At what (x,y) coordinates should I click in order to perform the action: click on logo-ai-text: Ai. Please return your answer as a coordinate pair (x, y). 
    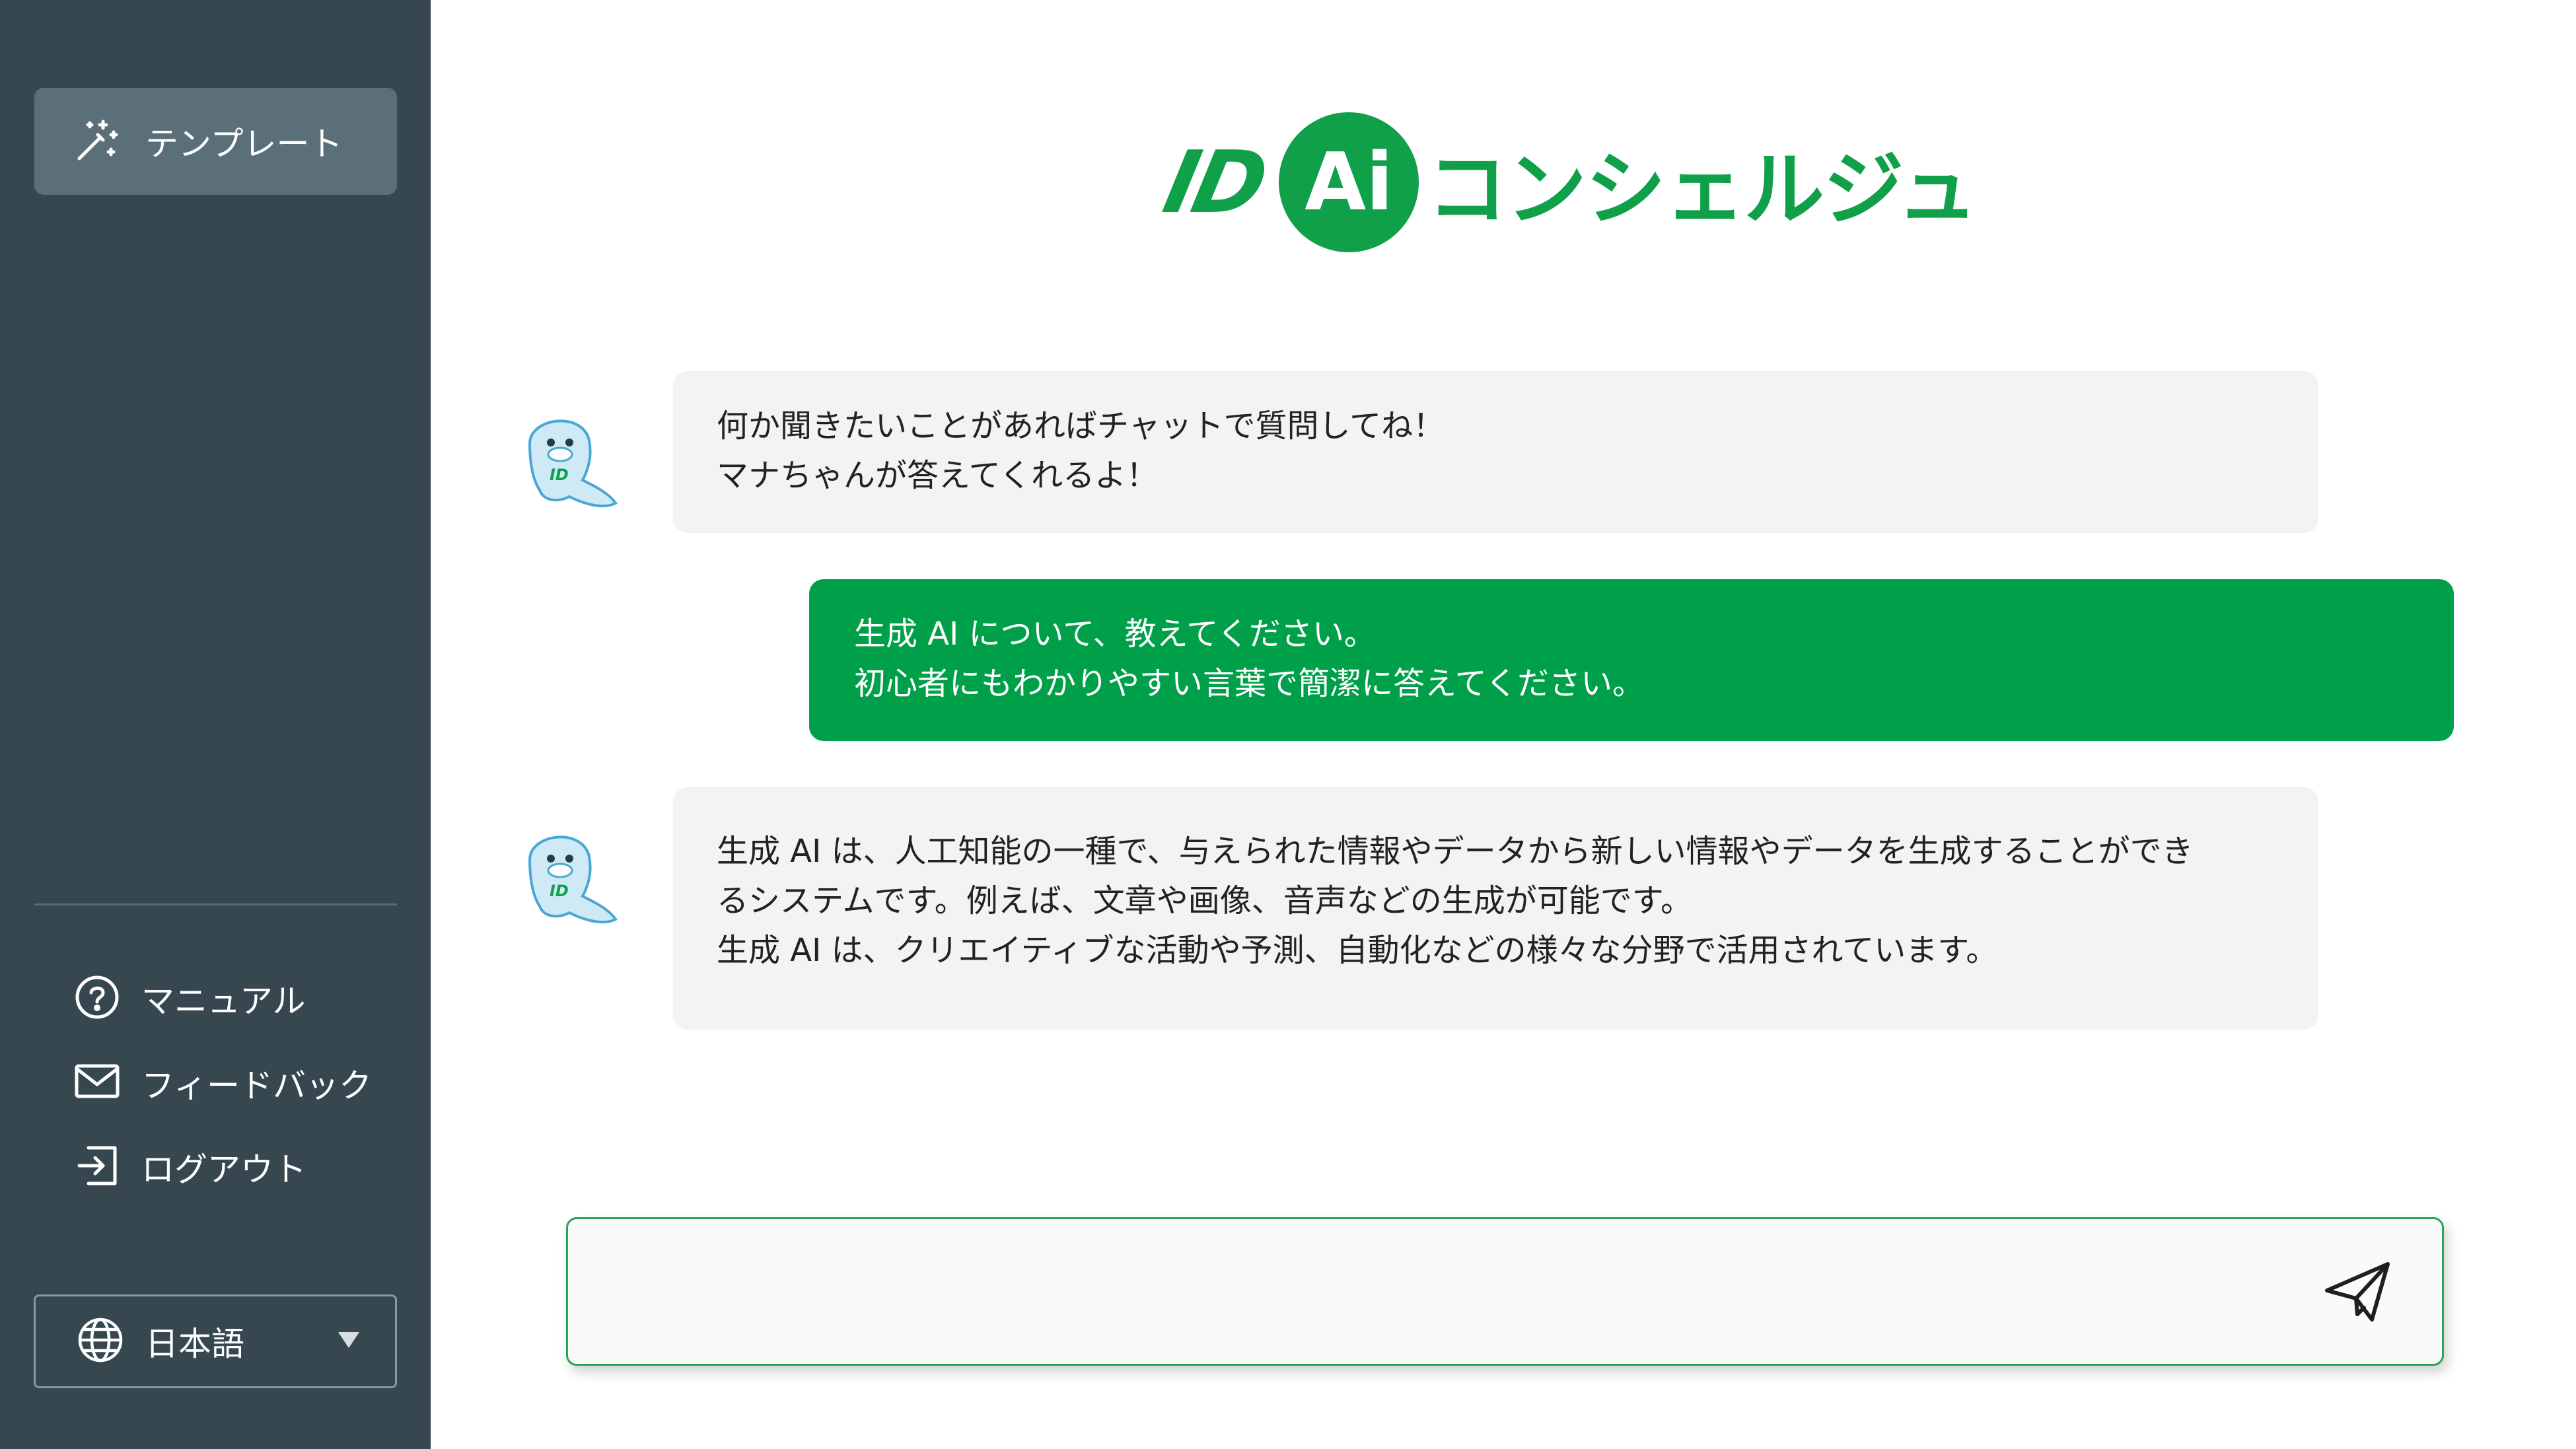
    Looking at the image, I should click on (1349, 183).